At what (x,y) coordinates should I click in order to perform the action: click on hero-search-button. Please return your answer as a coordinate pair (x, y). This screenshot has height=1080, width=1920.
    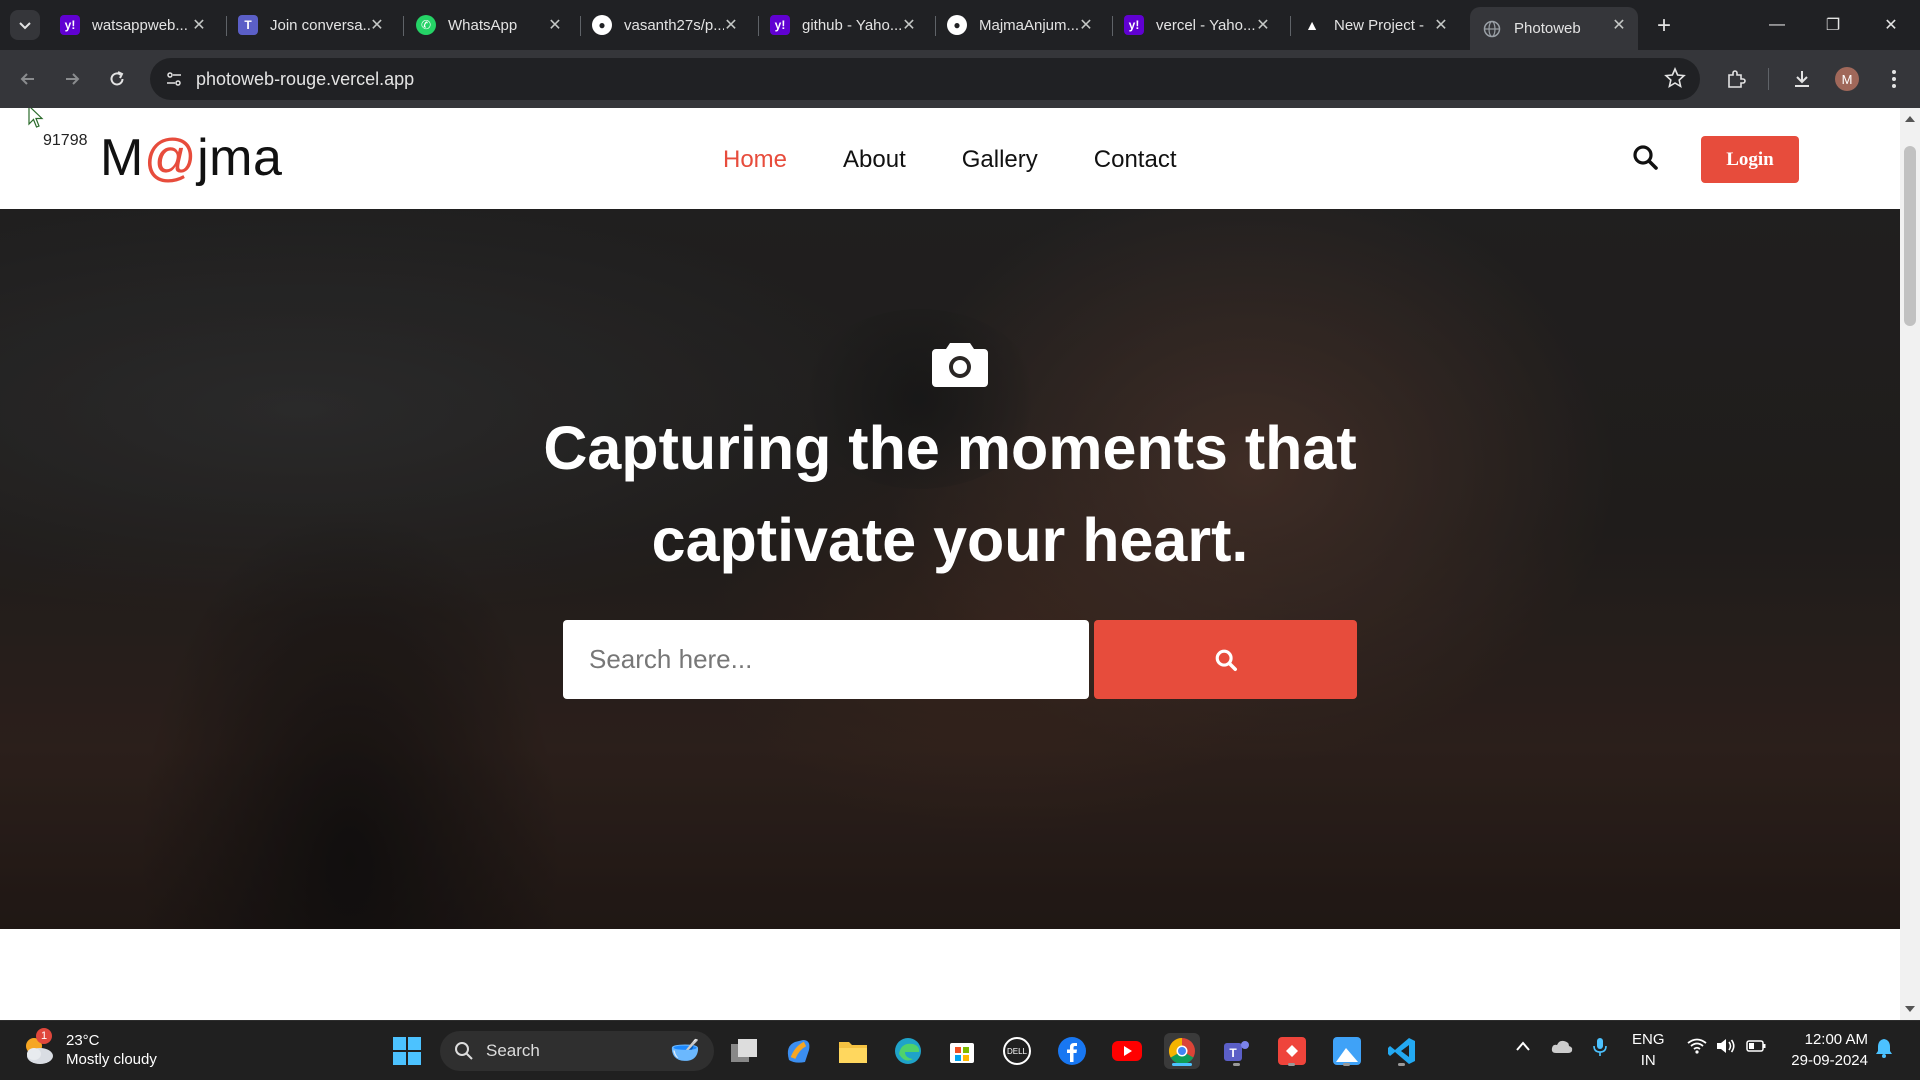
    Looking at the image, I should click on (1225, 659).